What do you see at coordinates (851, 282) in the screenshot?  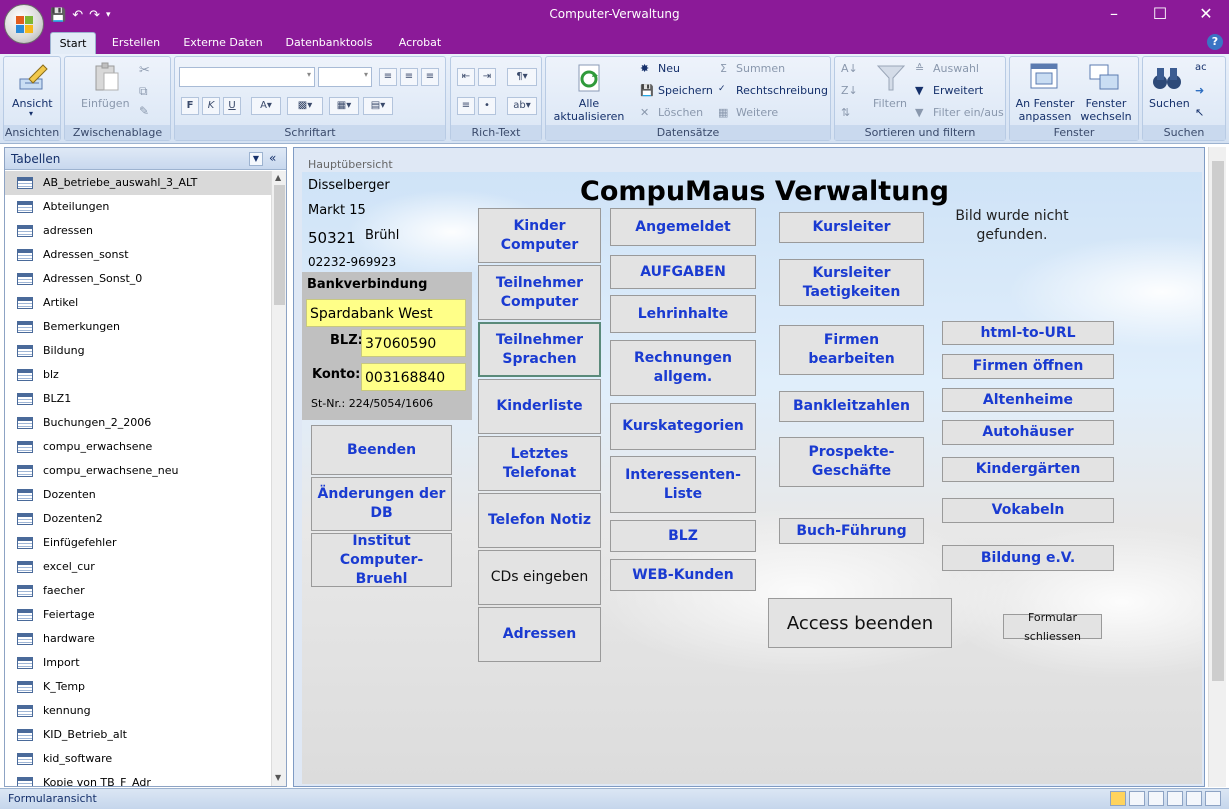 I see `kursleiter-taetigkeiten-button: Kursleiter Taetigkeiten` at bounding box center [851, 282].